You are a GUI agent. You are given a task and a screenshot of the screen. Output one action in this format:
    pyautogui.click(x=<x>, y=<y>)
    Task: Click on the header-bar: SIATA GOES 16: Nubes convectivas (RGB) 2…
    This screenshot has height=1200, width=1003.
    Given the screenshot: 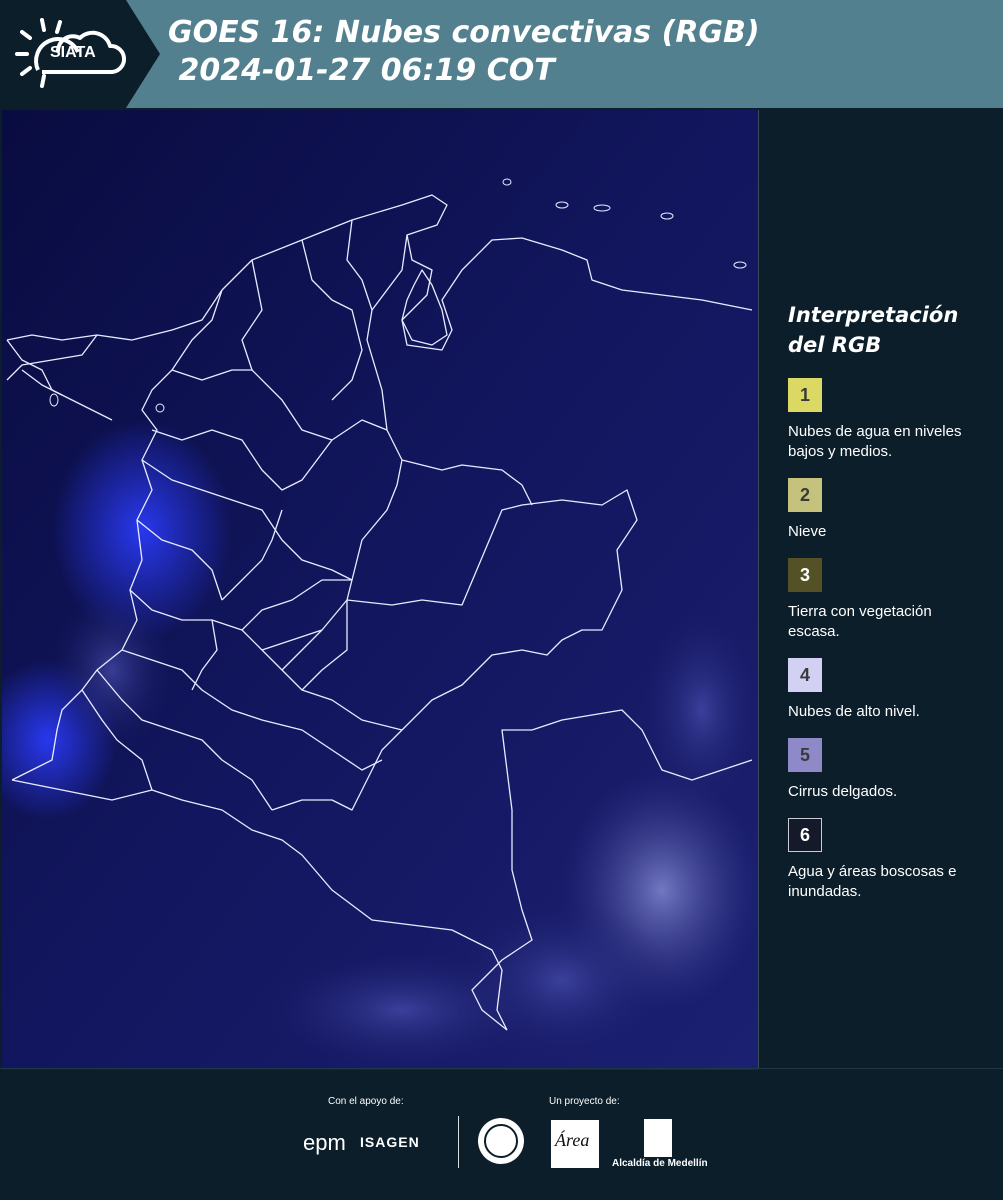 What is the action you would take?
    pyautogui.click(x=501, y=54)
    